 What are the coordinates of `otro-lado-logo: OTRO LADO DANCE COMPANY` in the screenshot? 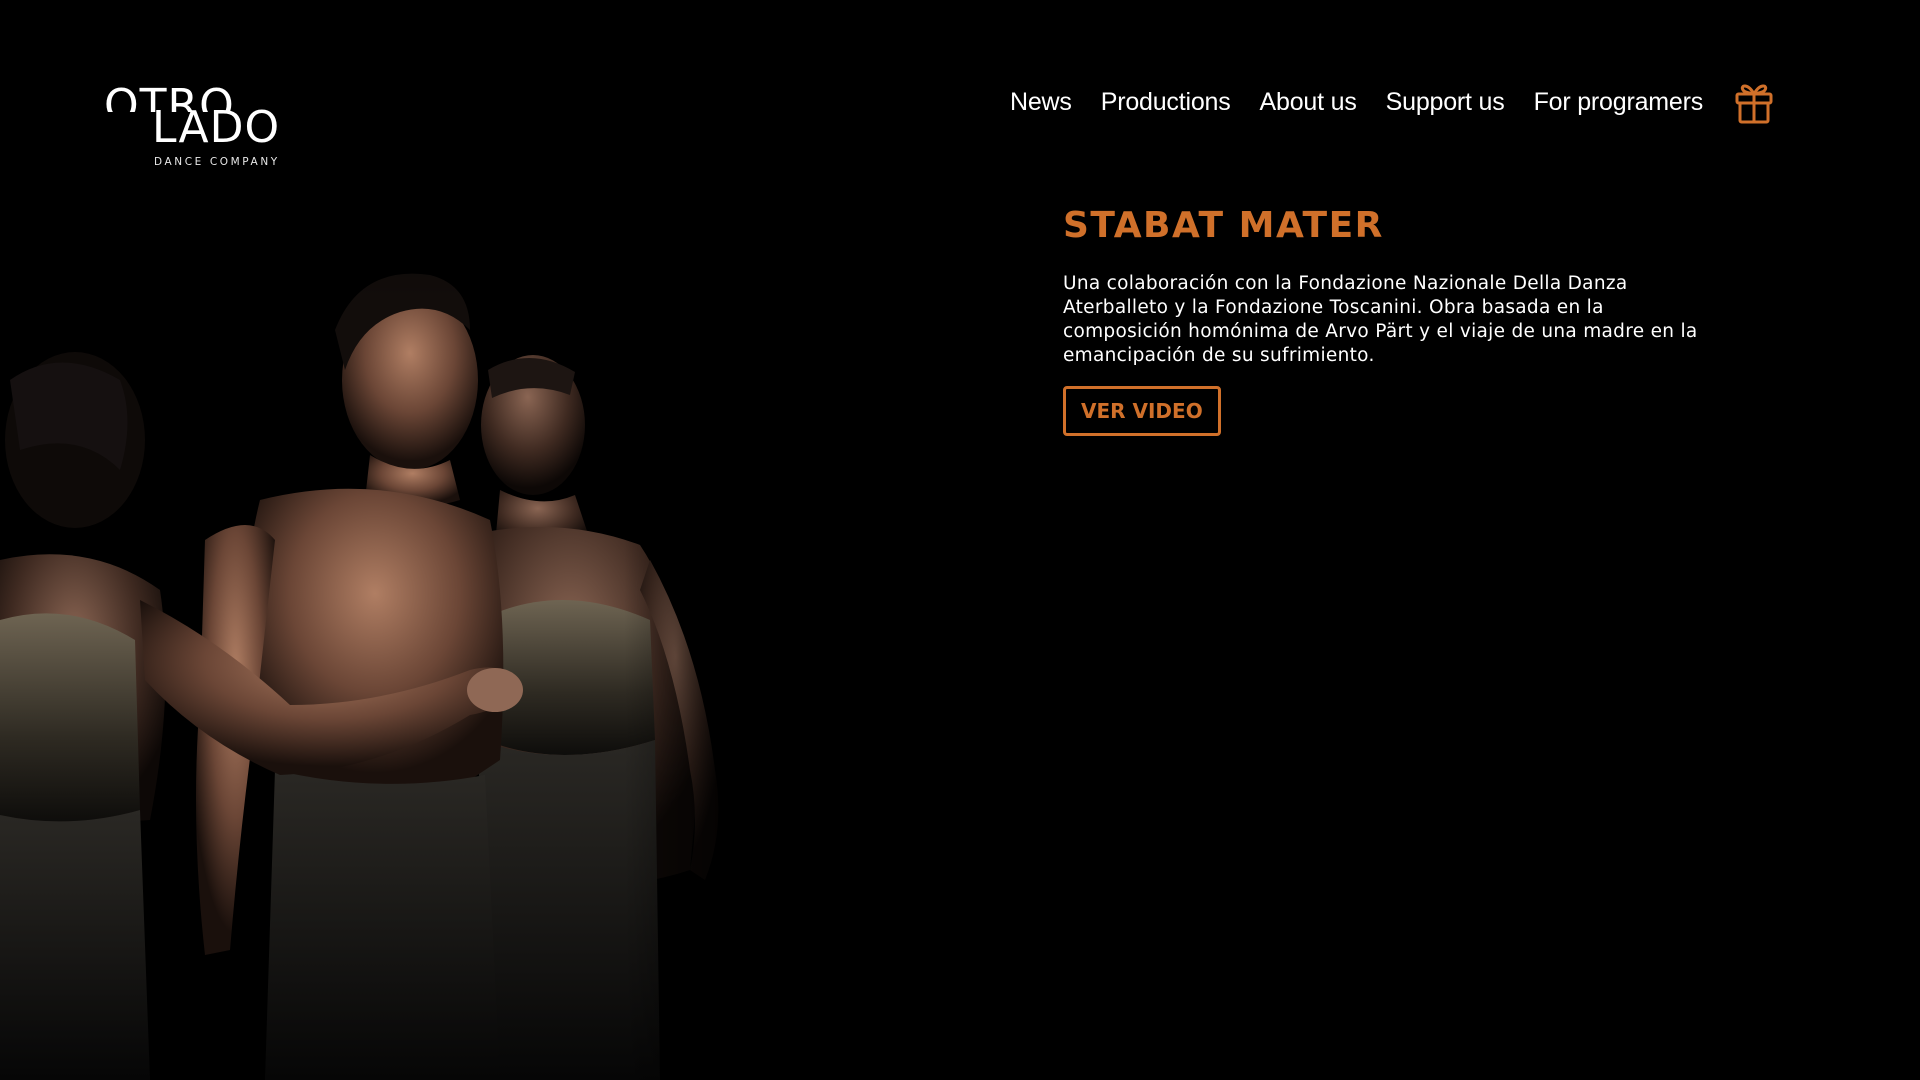 It's located at (204, 126).